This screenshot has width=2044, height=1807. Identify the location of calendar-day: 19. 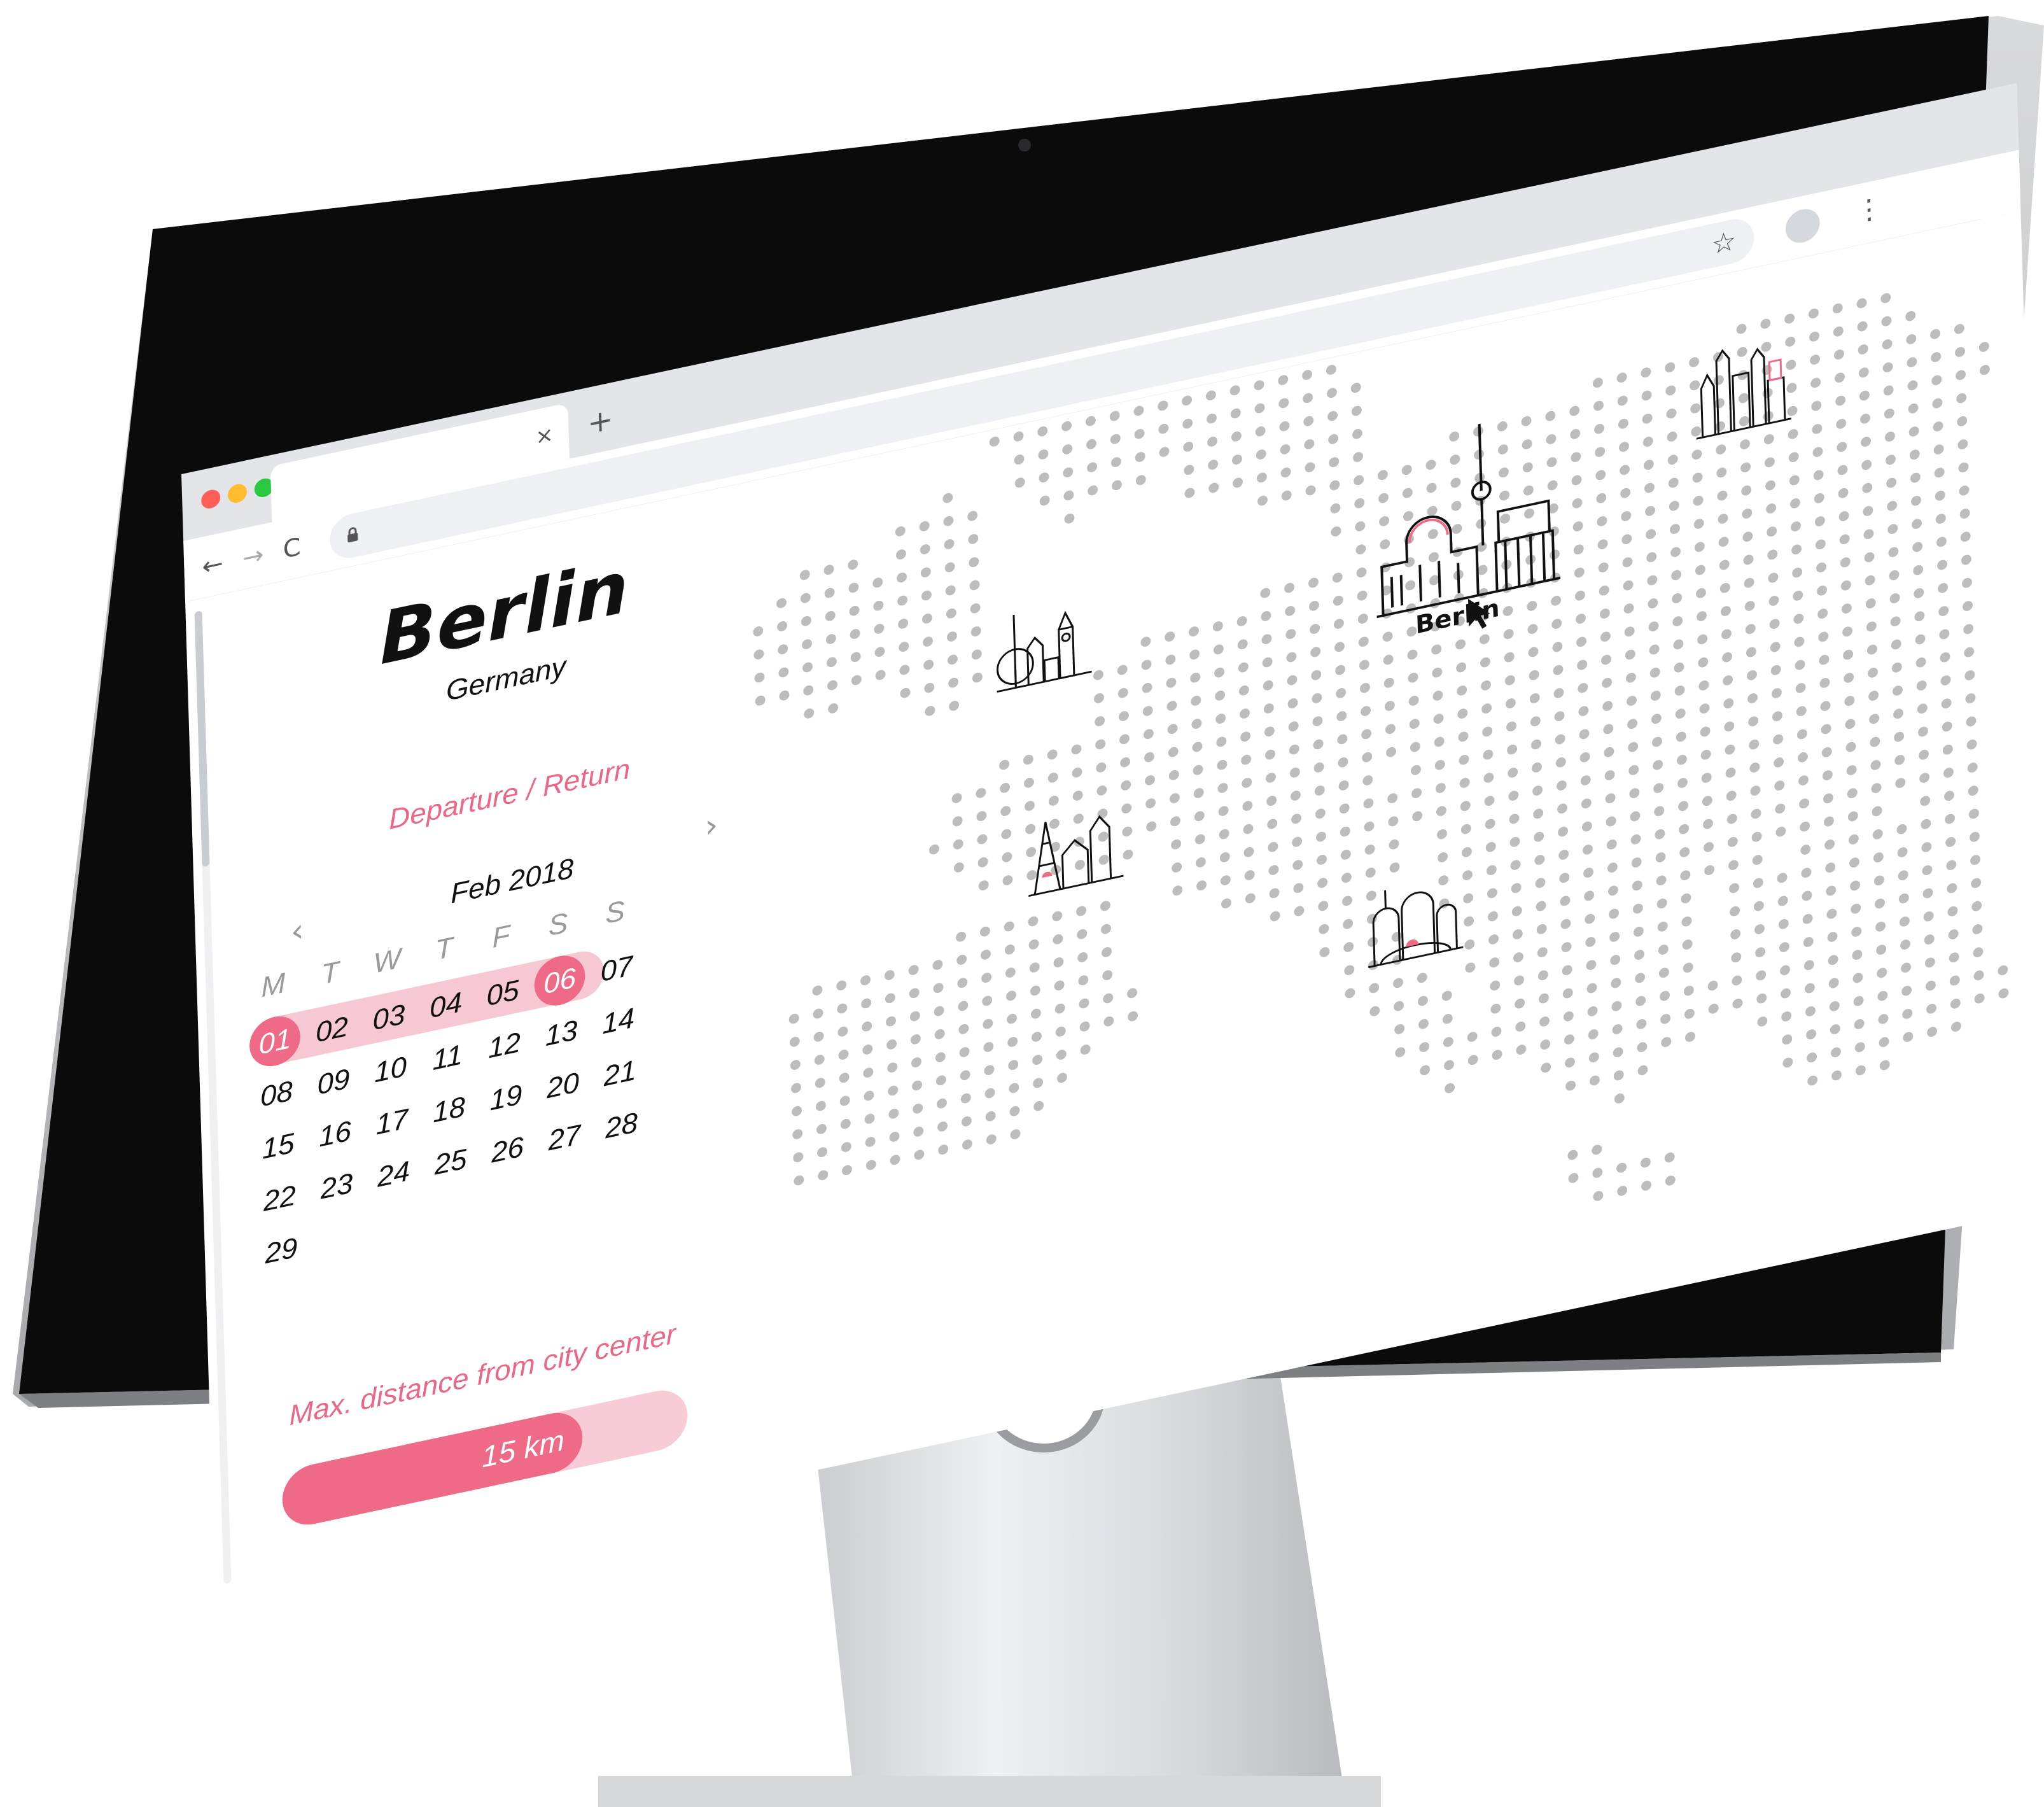
(506, 1097).